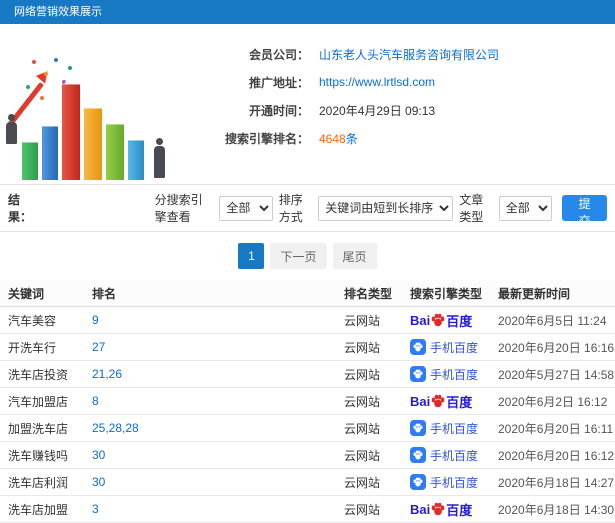 The width and height of the screenshot is (615, 523). Describe the element at coordinates (290, 208) in the screenshot. I see `sort-filter-label: 排序方式` at that location.